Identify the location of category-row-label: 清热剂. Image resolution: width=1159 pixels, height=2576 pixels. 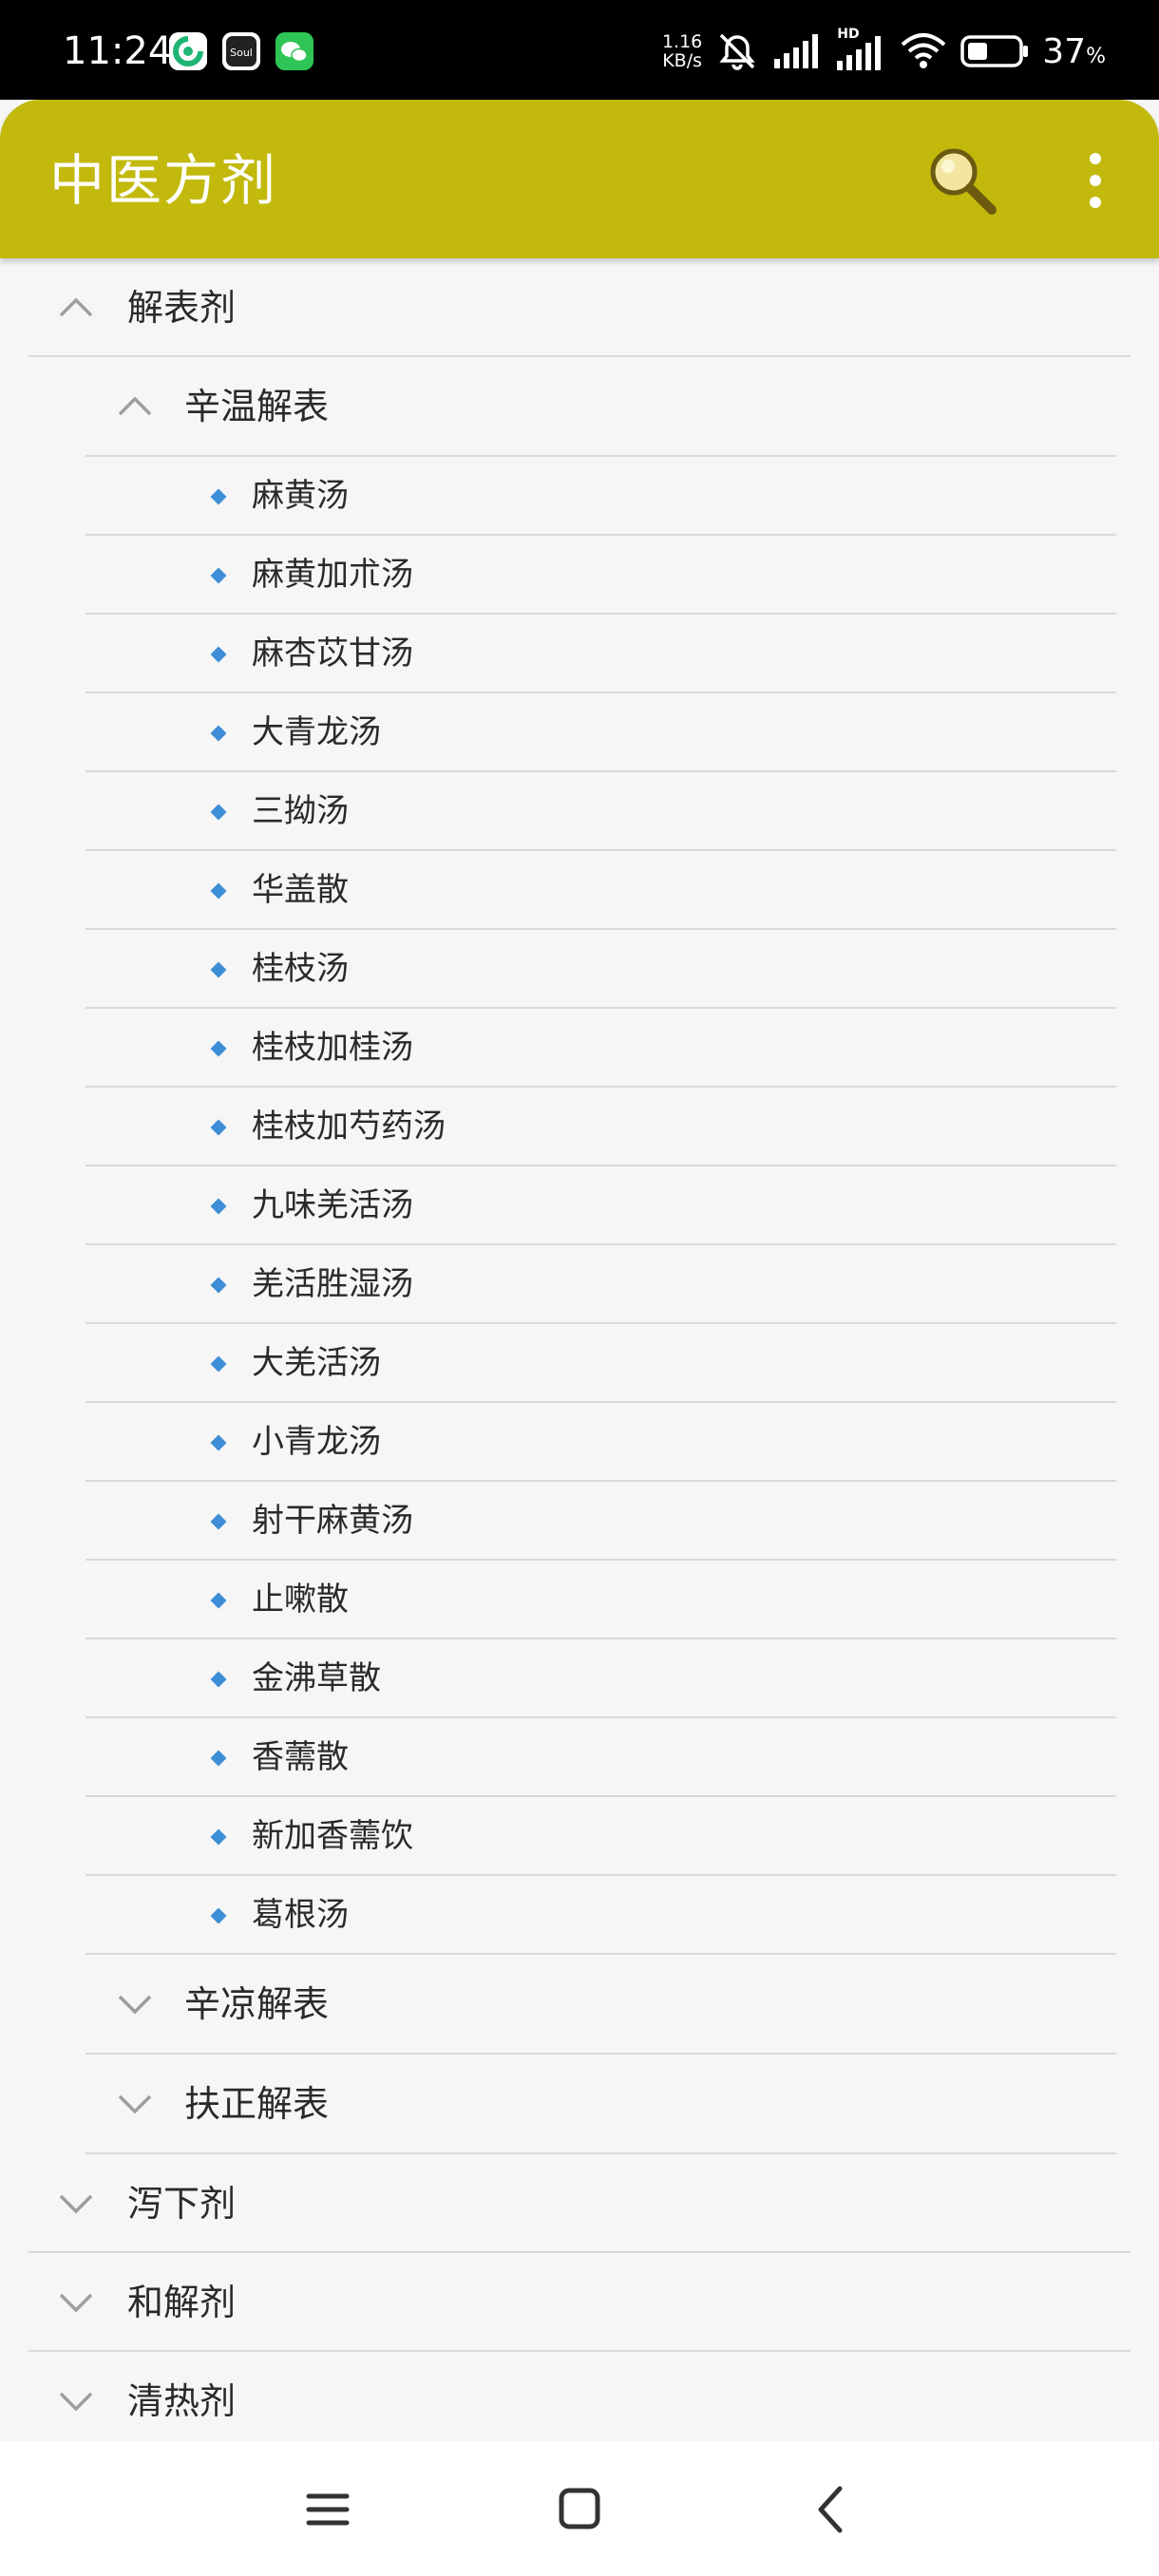
(182, 2401).